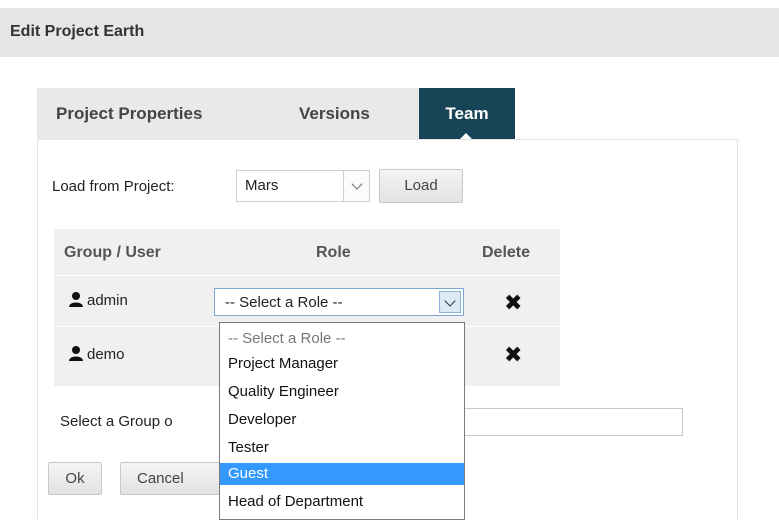 This screenshot has height=520, width=779. What do you see at coordinates (106, 354) in the screenshot?
I see `user-name-demo: demo` at bounding box center [106, 354].